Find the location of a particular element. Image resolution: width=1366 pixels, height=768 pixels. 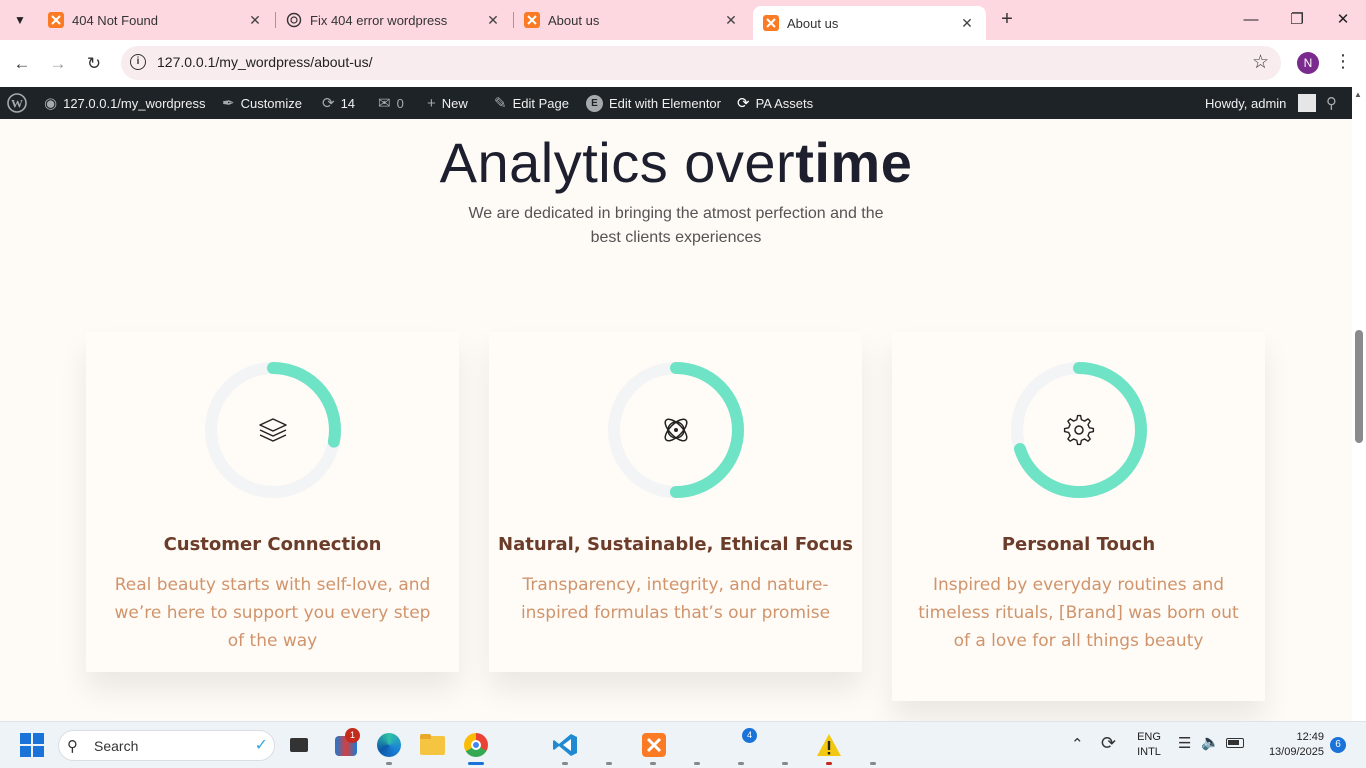

language-indicator: ENG INTL is located at coordinates (1149, 745).